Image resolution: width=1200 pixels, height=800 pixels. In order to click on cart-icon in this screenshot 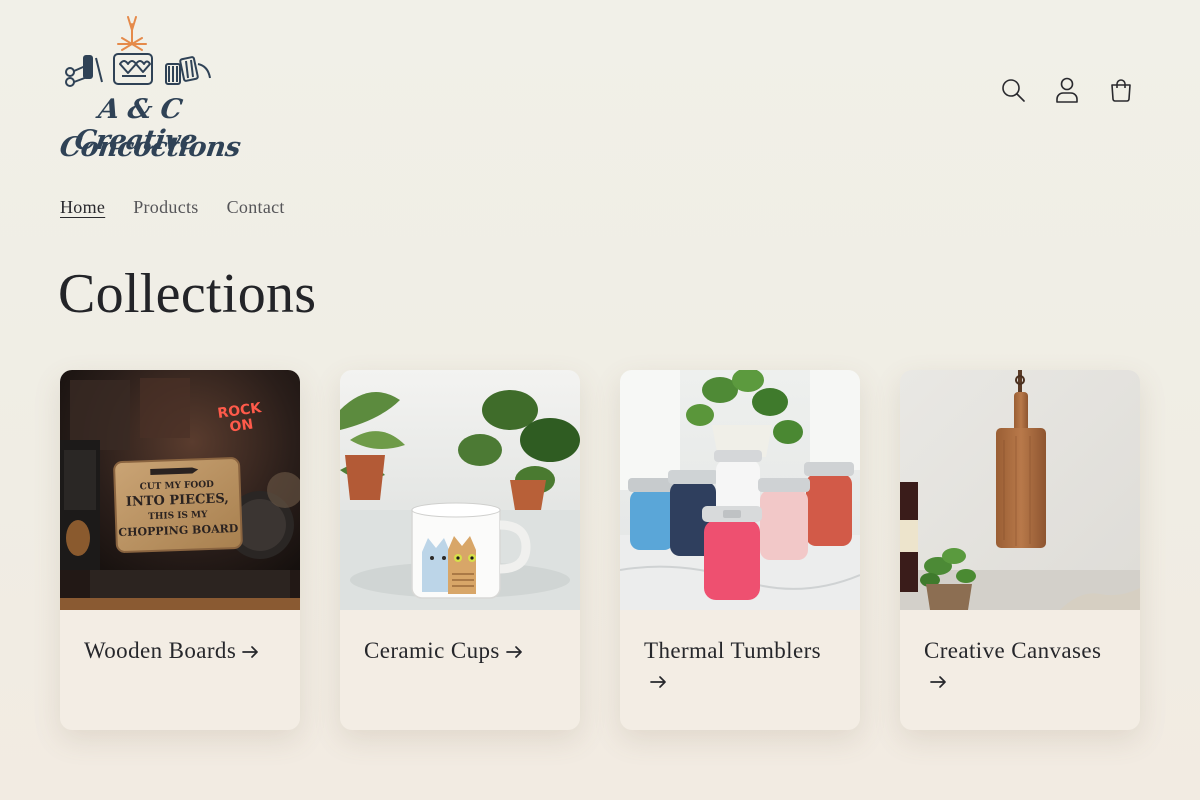, I will do `click(1121, 90)`.